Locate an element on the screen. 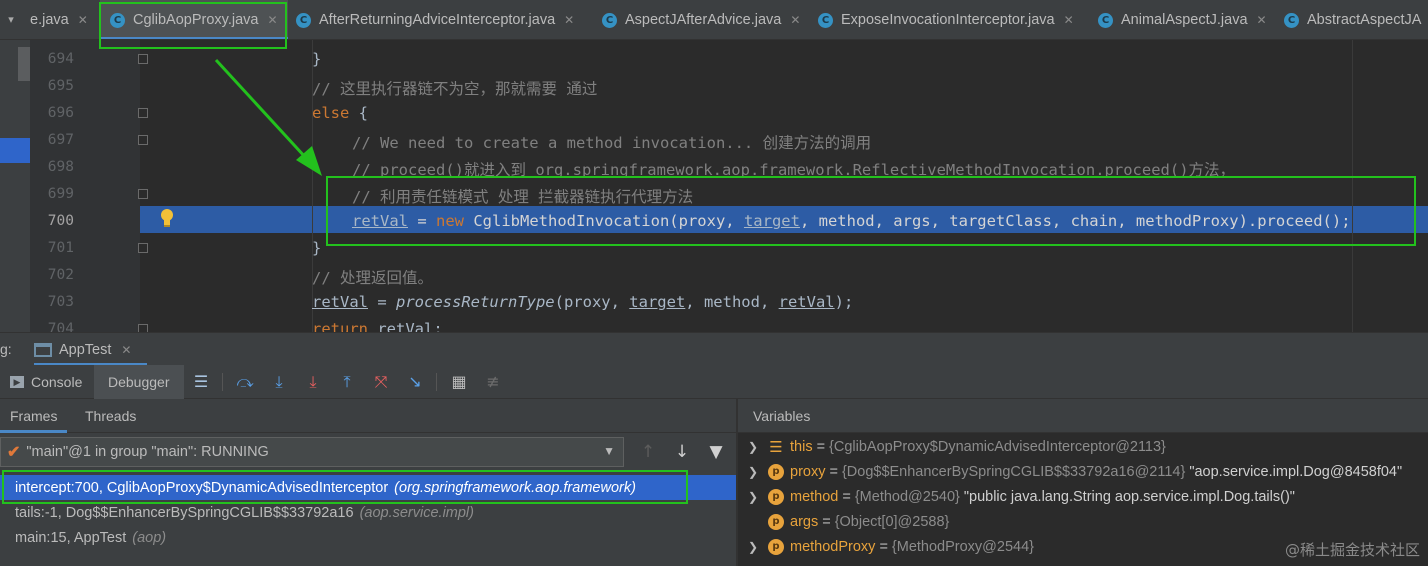 This screenshot has height=566, width=1428. annotation-arrow is located at coordinates (268, 117).